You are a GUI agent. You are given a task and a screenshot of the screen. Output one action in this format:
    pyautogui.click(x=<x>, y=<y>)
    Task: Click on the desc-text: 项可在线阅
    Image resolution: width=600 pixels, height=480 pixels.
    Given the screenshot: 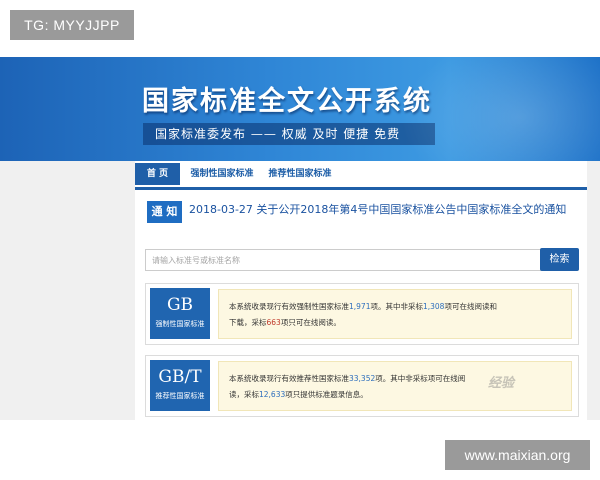 What is the action you would take?
    pyautogui.click(x=446, y=378)
    